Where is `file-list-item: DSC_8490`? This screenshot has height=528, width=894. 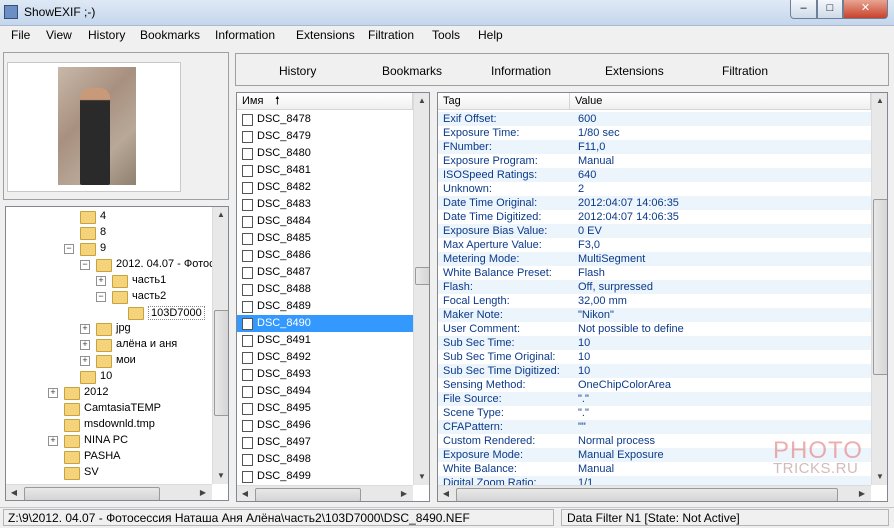 file-list-item: DSC_8490 is located at coordinates (325, 323).